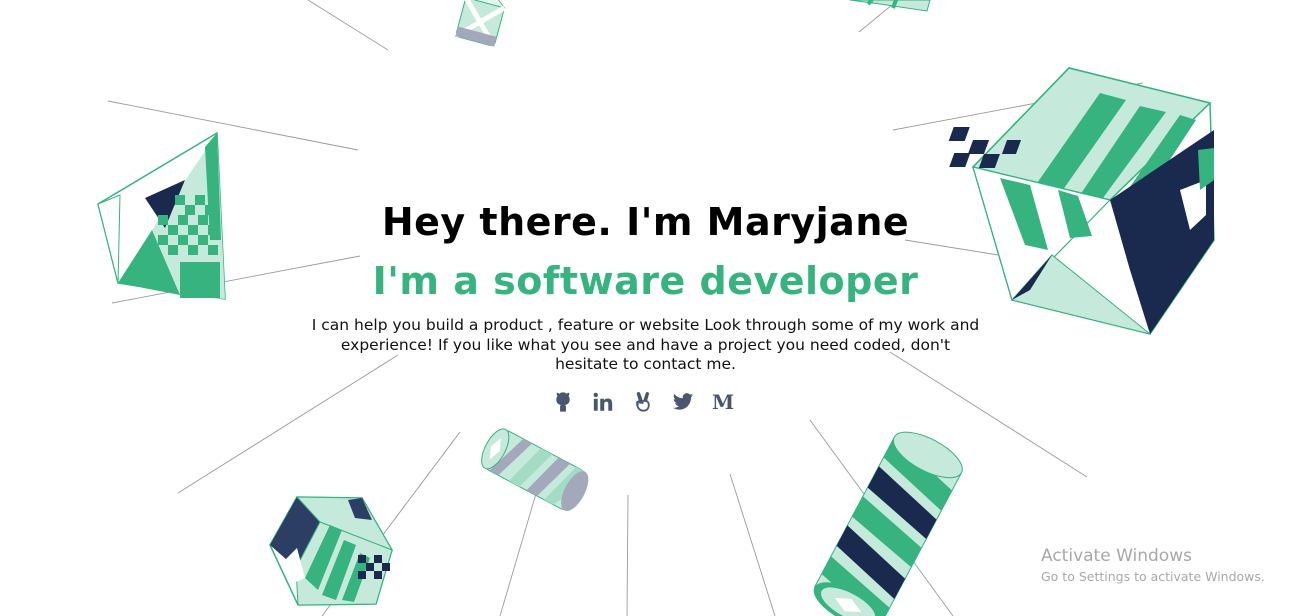 This screenshot has height=616, width=1291. What do you see at coordinates (161, 215) in the screenshot?
I see `gift-box-left` at bounding box center [161, 215].